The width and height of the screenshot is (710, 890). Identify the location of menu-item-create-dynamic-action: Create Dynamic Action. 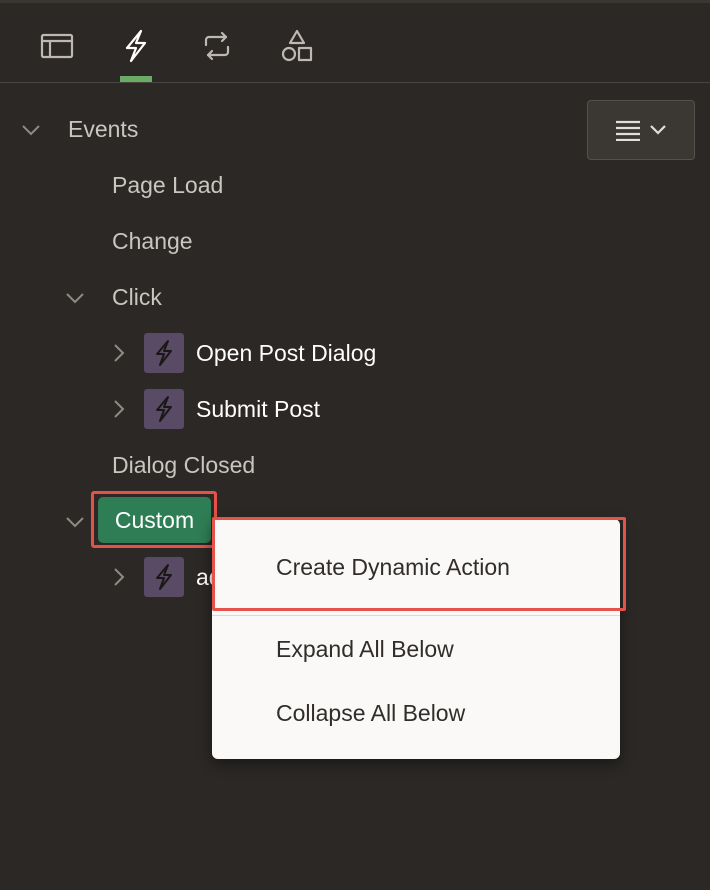
(416, 567).